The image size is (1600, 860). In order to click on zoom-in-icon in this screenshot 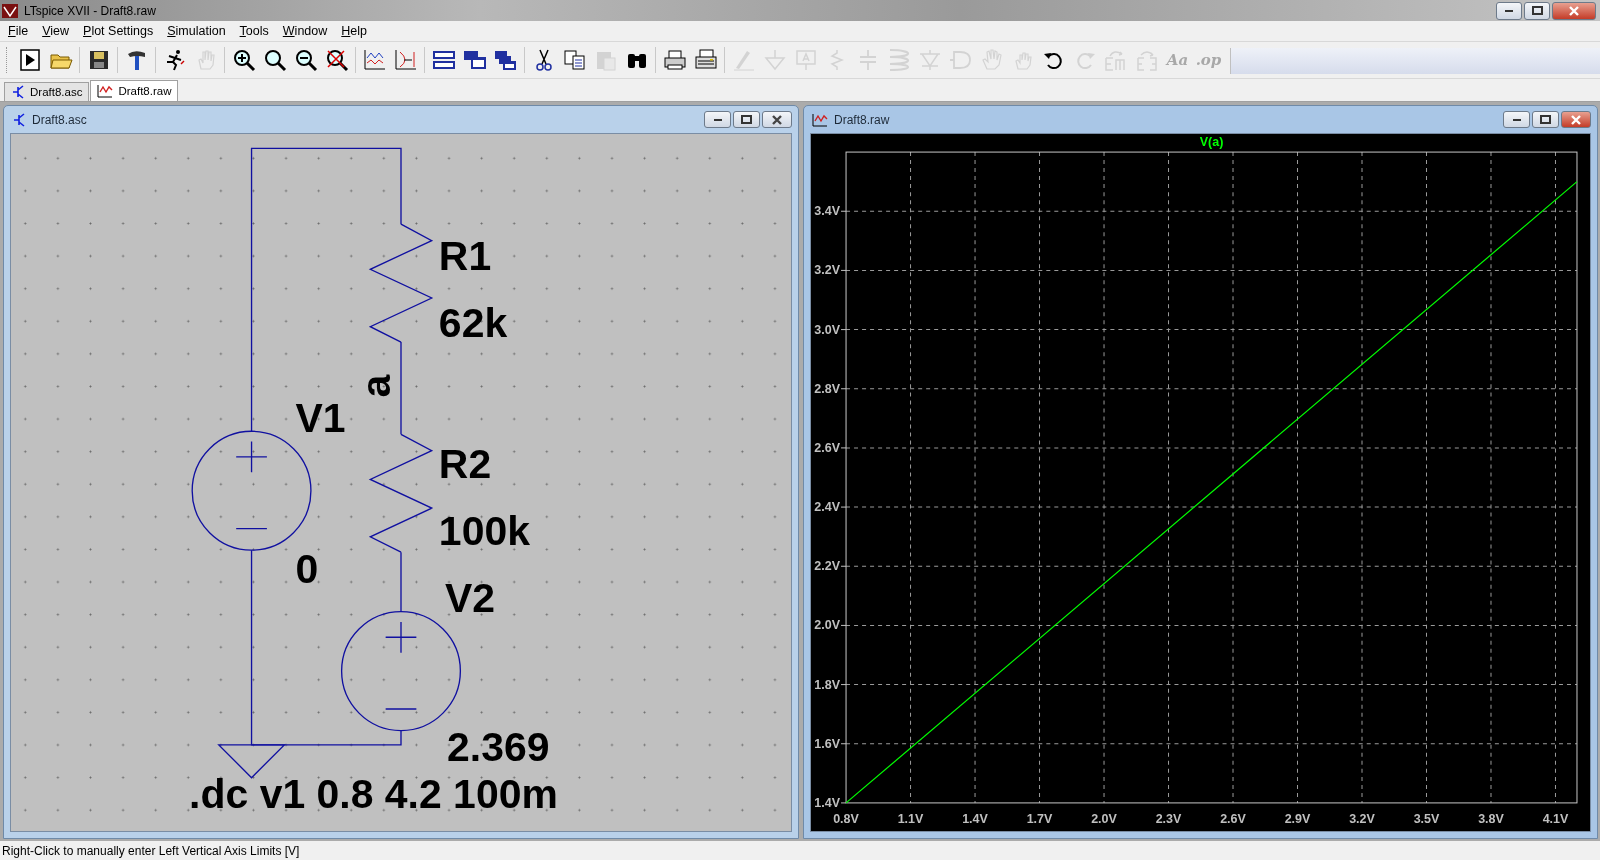, I will do `click(243, 60)`.